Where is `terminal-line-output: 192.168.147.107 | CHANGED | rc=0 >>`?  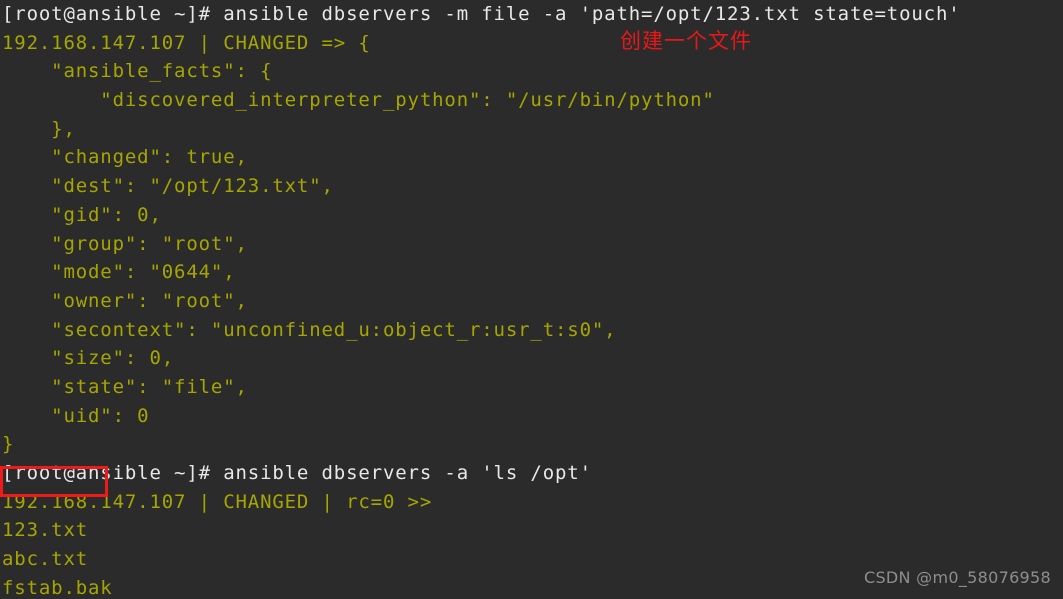 terminal-line-output: 192.168.147.107 | CHANGED | rc=0 >> is located at coordinates (217, 501).